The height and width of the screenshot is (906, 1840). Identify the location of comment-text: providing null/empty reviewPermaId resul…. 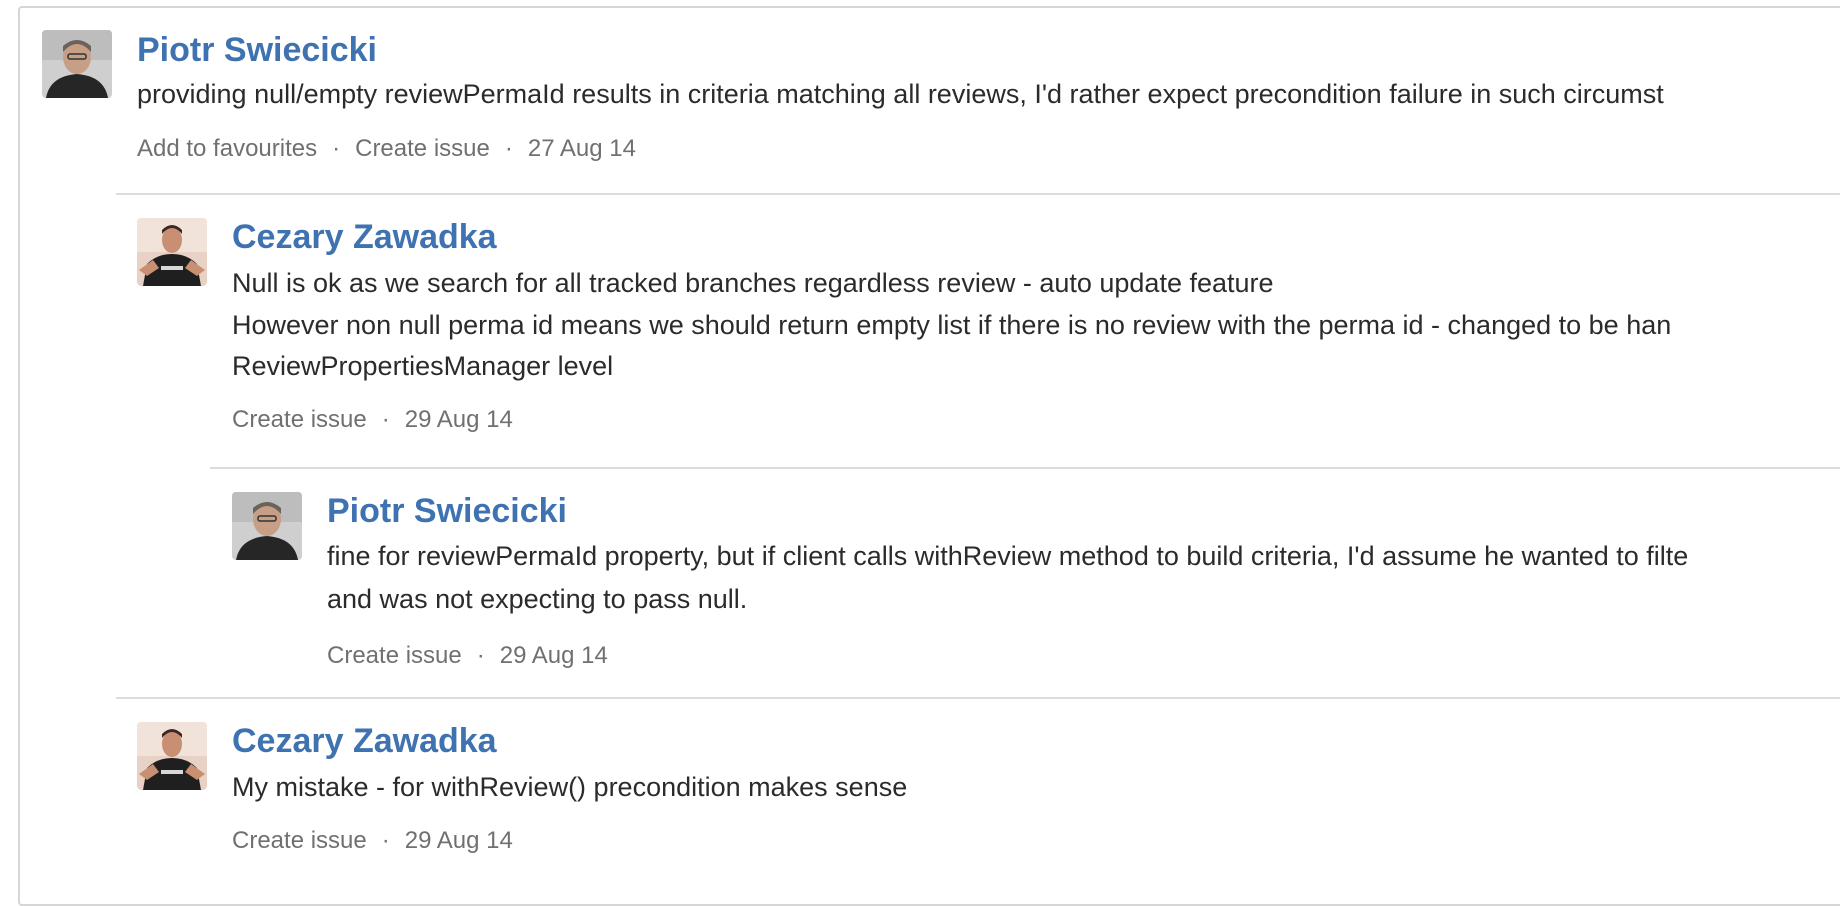
(900, 94).